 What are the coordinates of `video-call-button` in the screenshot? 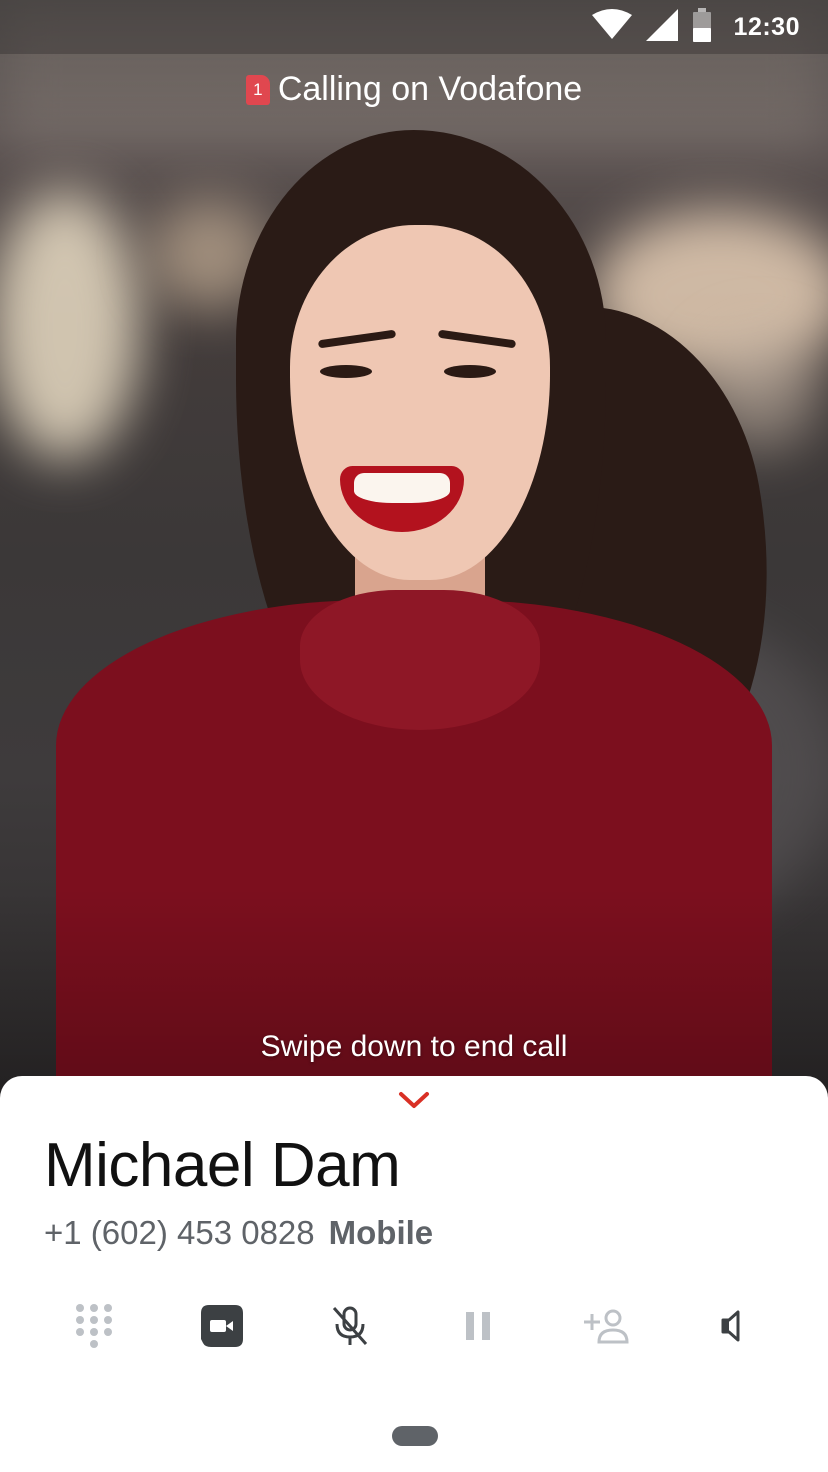 It's located at (222, 1328).